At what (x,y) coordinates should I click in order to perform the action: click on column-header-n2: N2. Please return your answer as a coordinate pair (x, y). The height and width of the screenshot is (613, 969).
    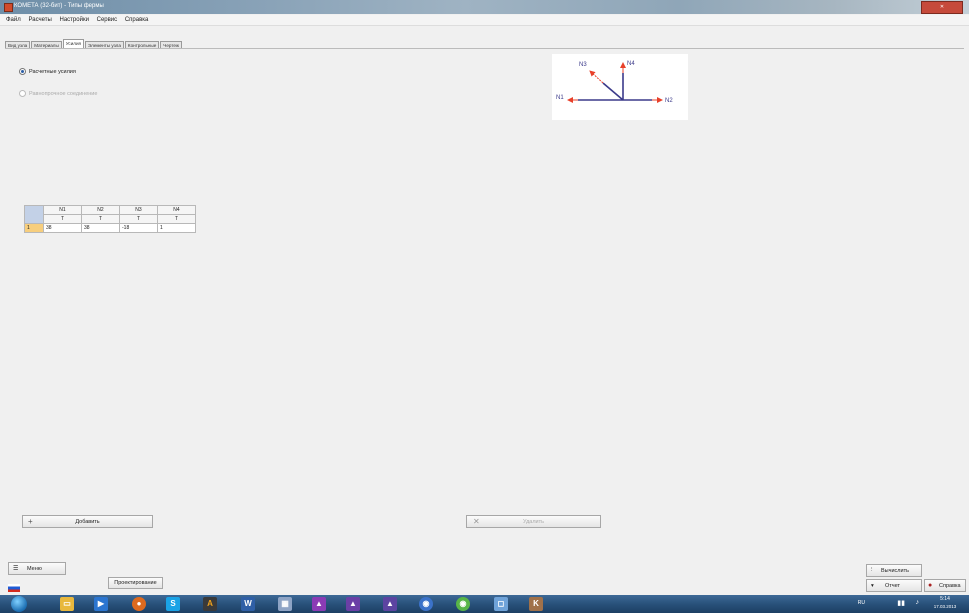
    Looking at the image, I should click on (100, 210).